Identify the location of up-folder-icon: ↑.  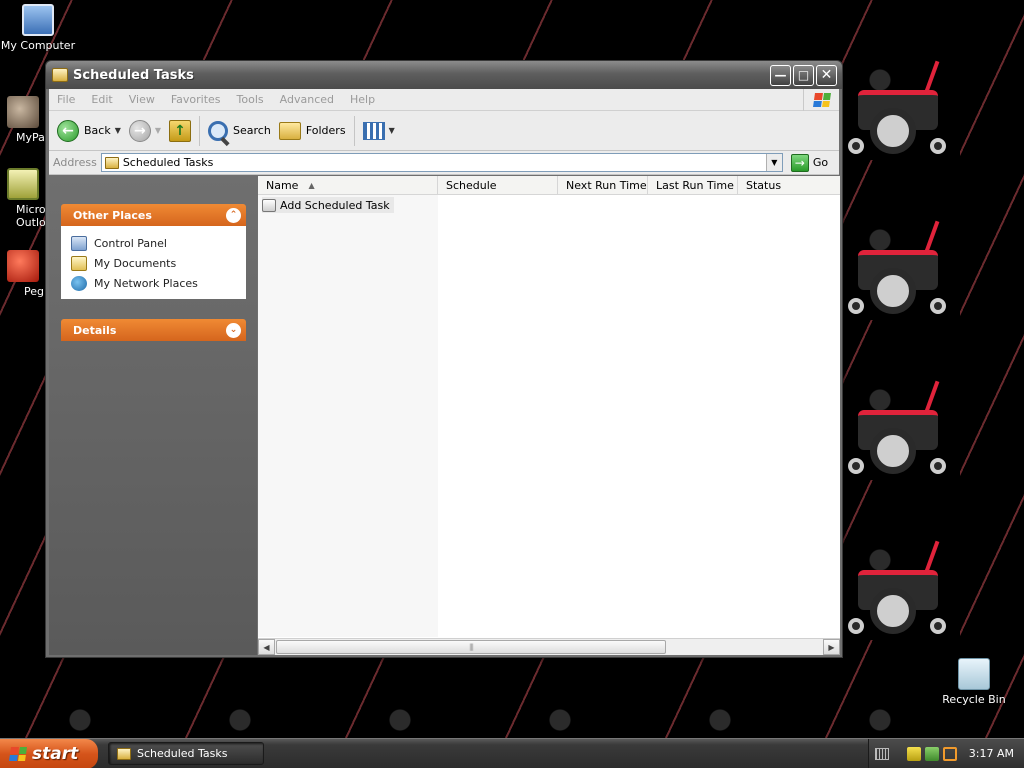
(180, 130).